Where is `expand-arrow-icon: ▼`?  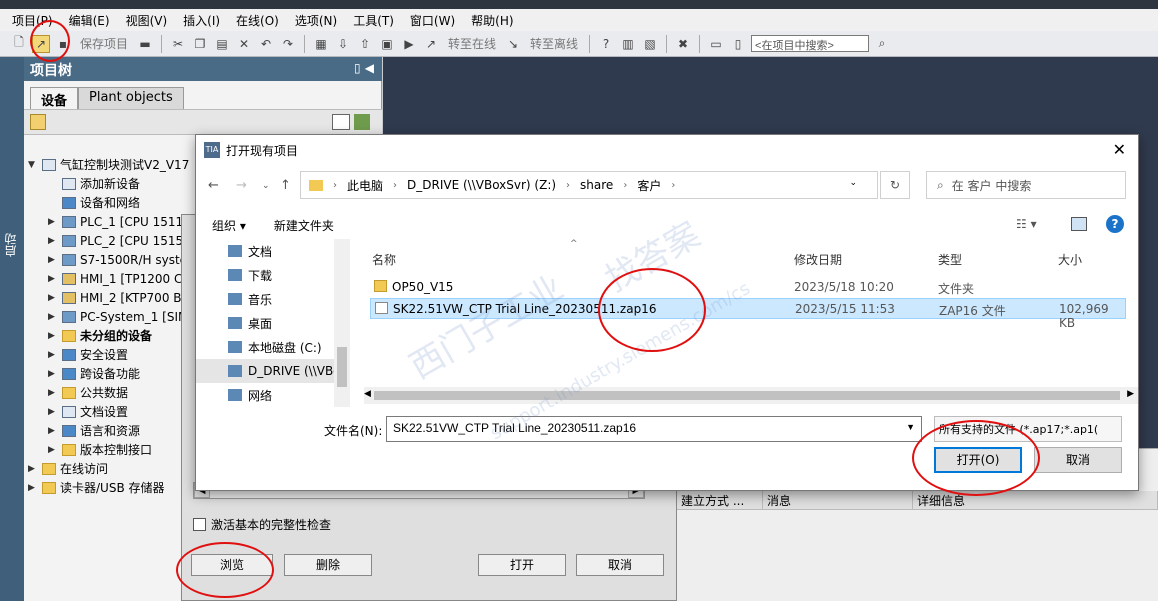 expand-arrow-icon: ▼ is located at coordinates (33, 165).